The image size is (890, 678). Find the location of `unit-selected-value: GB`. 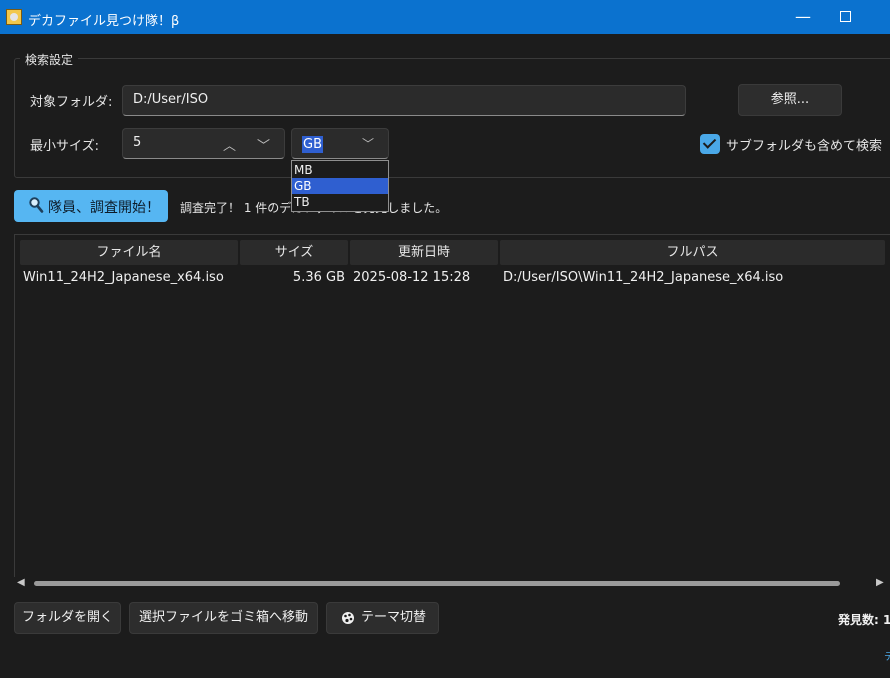

unit-selected-value: GB is located at coordinates (312, 144).